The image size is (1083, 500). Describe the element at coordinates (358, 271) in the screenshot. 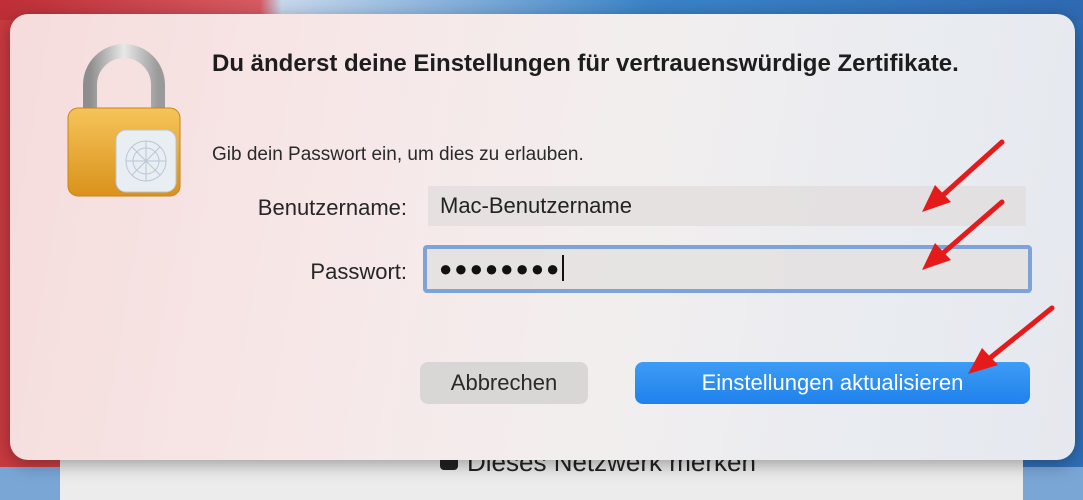

I see `password-label: Passwort:` at that location.